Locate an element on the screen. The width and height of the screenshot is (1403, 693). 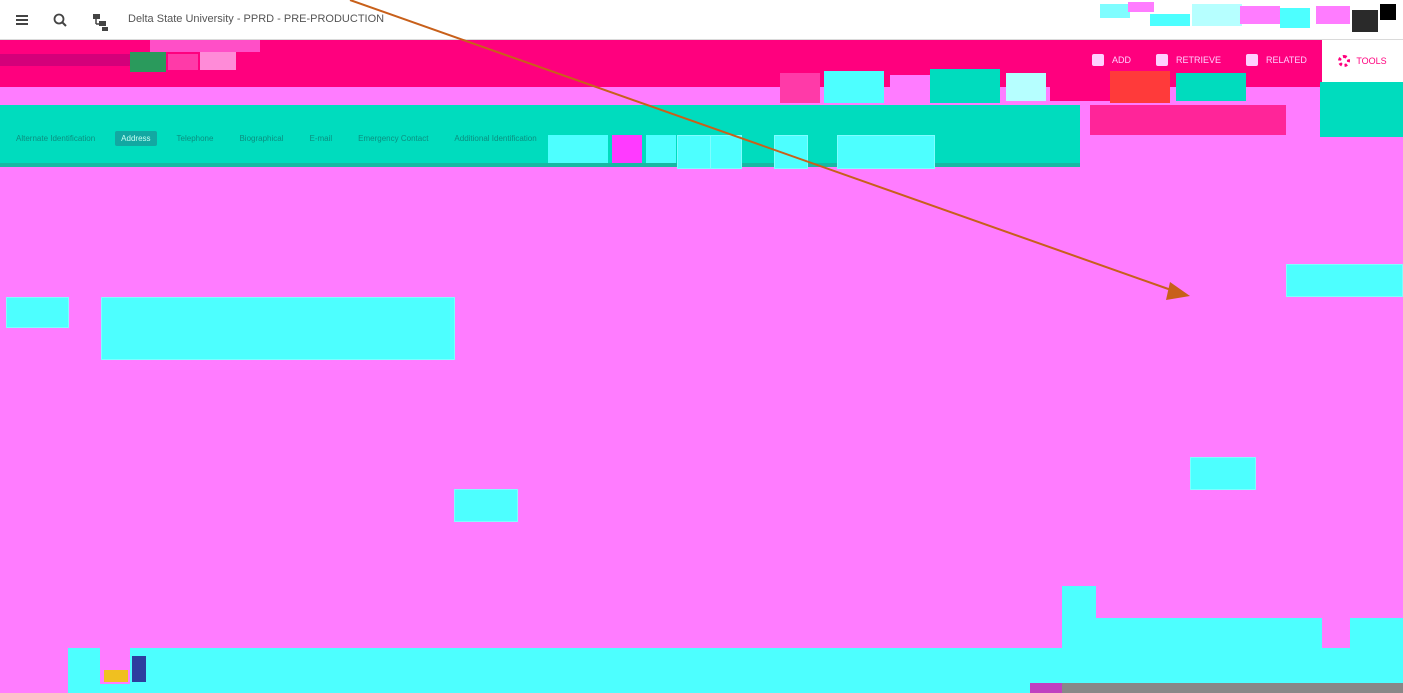
retrieve-button: RETRIEVE is located at coordinates (1188, 60).